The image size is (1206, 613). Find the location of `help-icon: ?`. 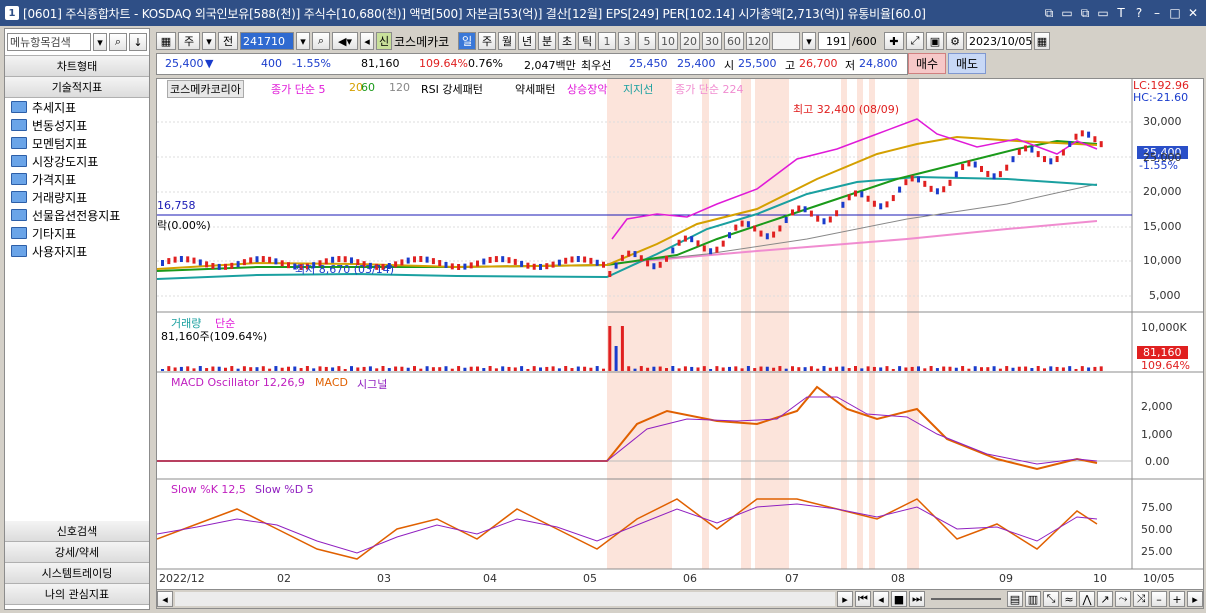

help-icon: ? is located at coordinates (1139, 13).